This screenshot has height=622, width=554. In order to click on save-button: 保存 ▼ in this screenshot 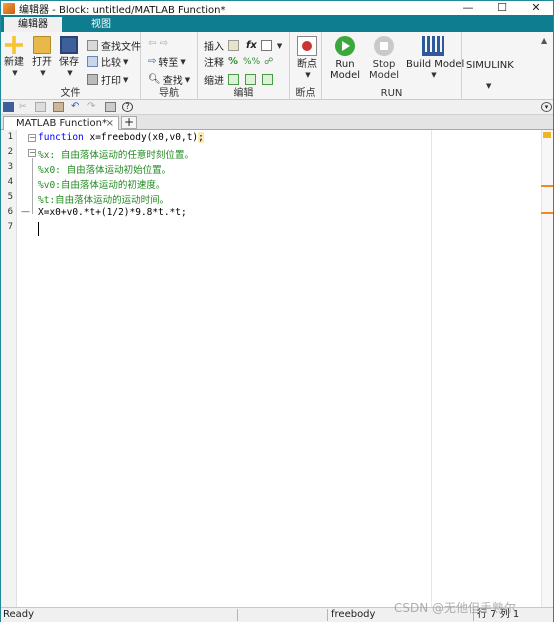, I will do `click(69, 57)`.